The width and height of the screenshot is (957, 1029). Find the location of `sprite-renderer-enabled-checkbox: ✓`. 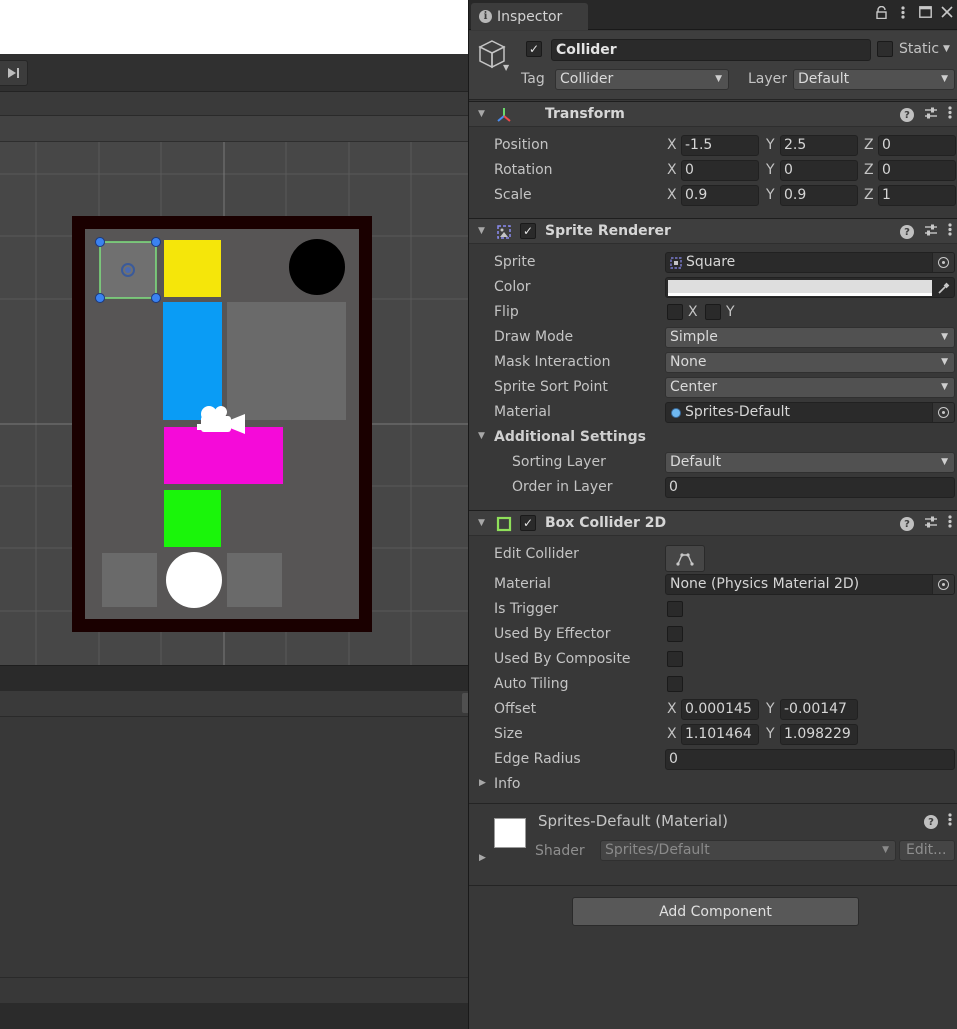

sprite-renderer-enabled-checkbox: ✓ is located at coordinates (528, 231).